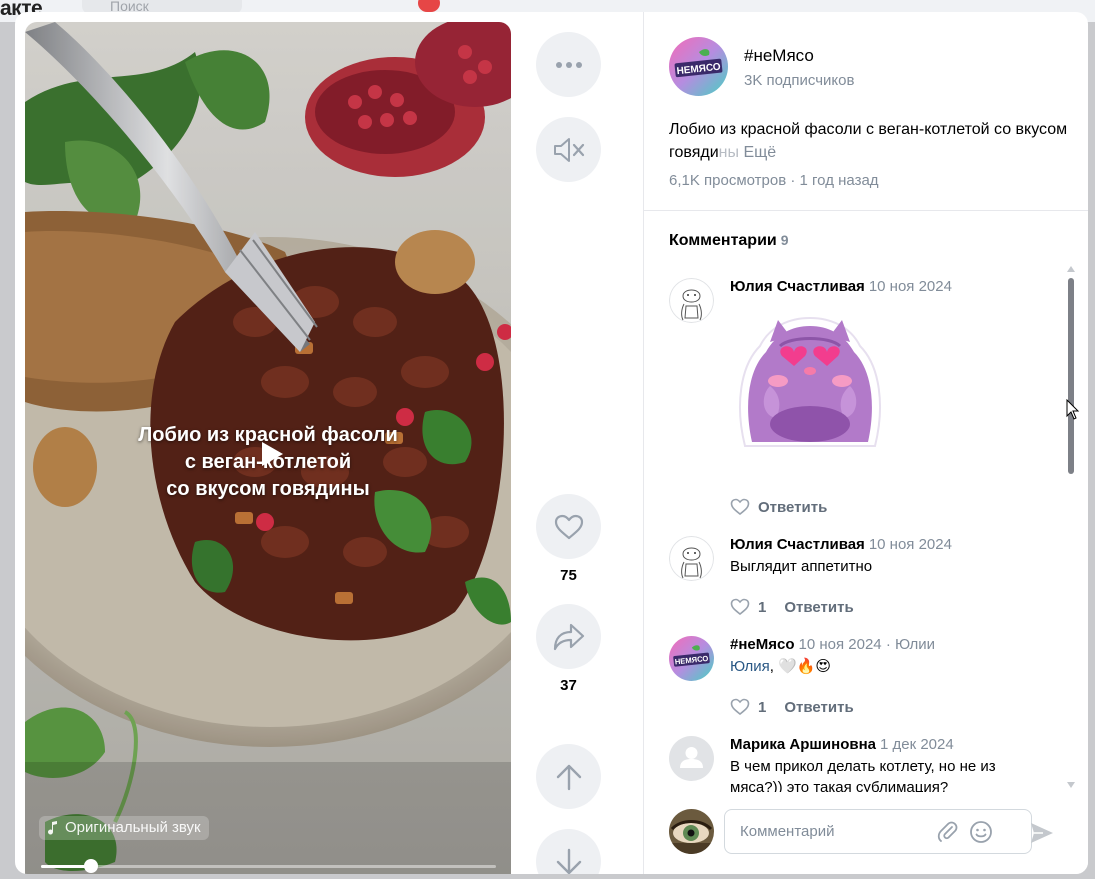  Describe the element at coordinates (801, 566) in the screenshot. I see `comment-text: Выглядит аппетитно` at that location.